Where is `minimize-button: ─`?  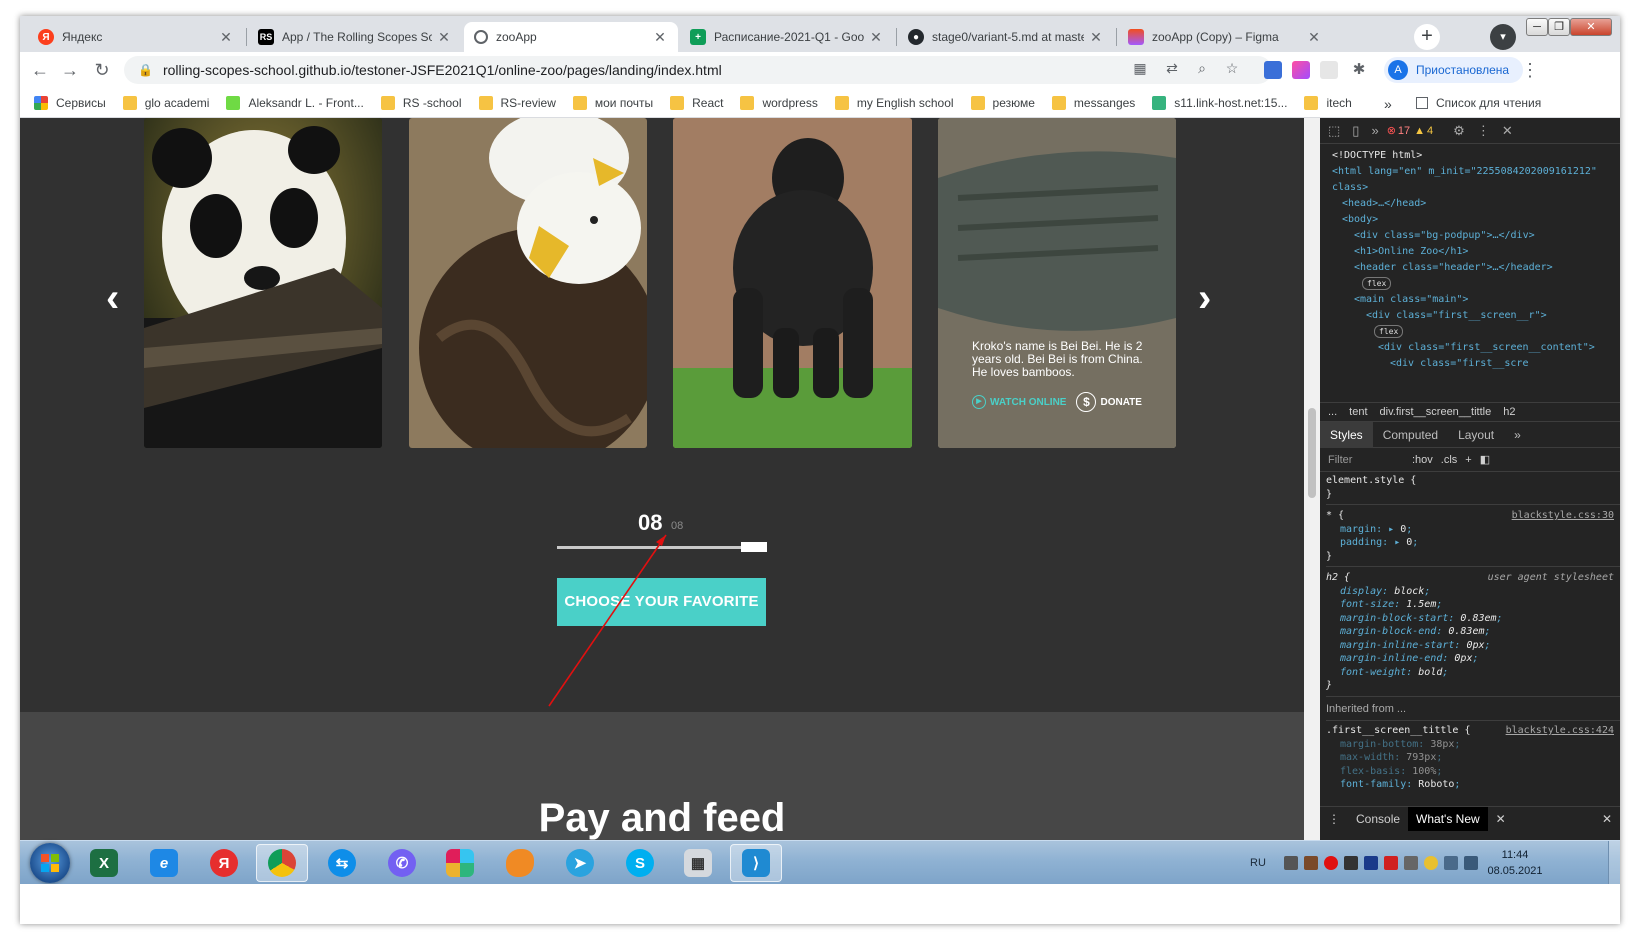
minimize-button: ─ is located at coordinates (1537, 27).